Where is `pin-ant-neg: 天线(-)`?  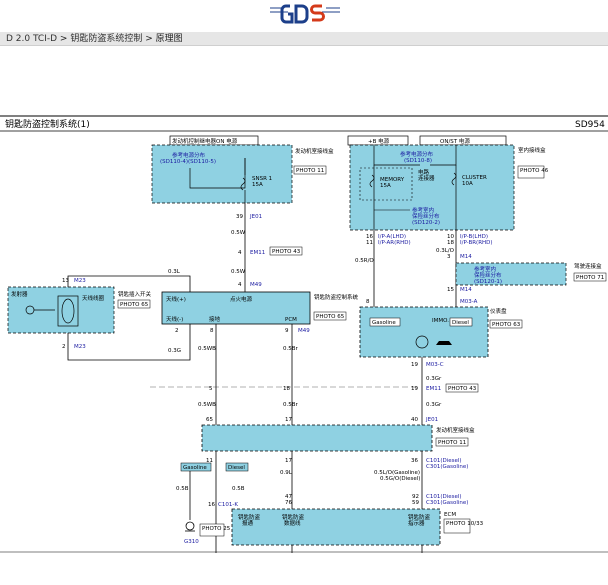
pin-ant-neg: 天线(-) is located at coordinates (174, 319).